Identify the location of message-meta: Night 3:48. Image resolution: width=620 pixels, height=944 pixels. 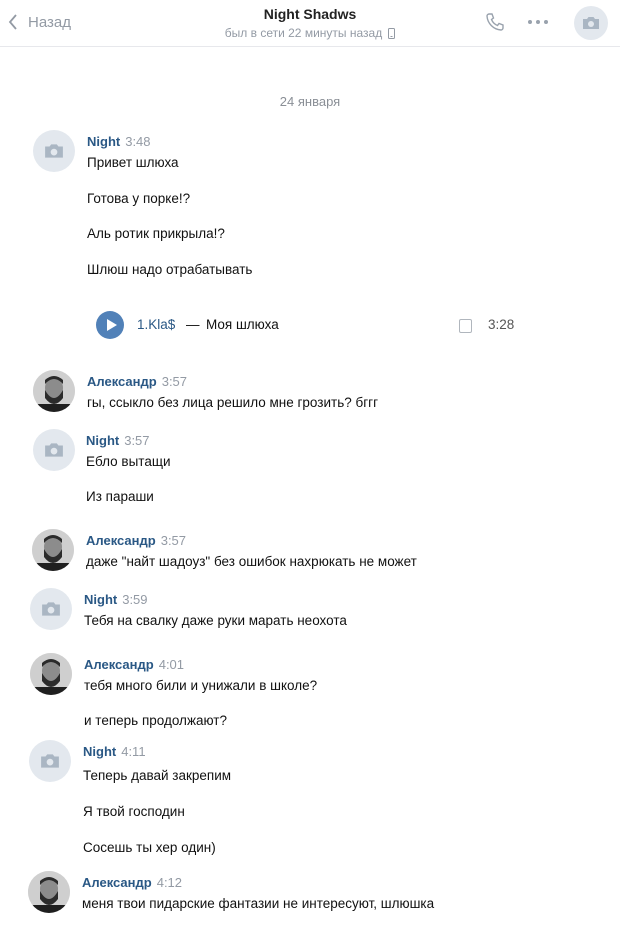
(119, 141).